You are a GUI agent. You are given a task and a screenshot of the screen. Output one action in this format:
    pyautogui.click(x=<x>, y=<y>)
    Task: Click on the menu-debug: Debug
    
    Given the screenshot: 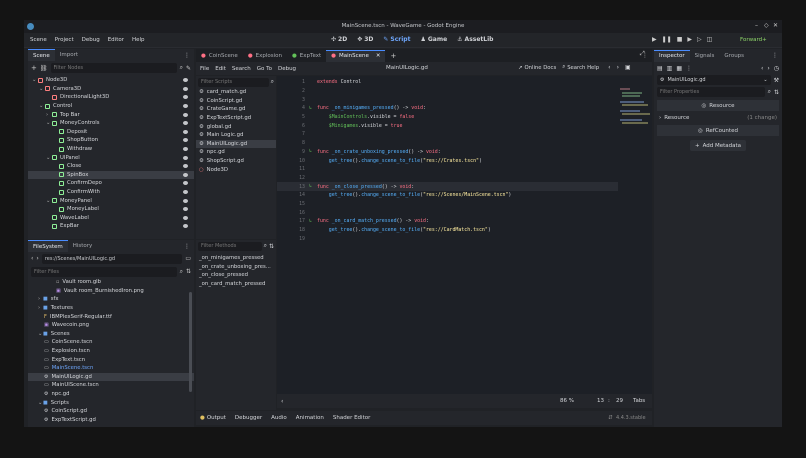 What is the action you would take?
    pyautogui.click(x=91, y=40)
    